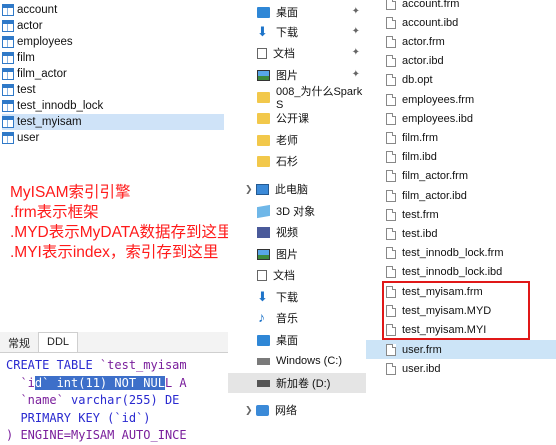 Image resolution: width=556 pixels, height=445 pixels. Describe the element at coordinates (461, 195) in the screenshot. I see `file-item: film_actor.ibd` at that location.